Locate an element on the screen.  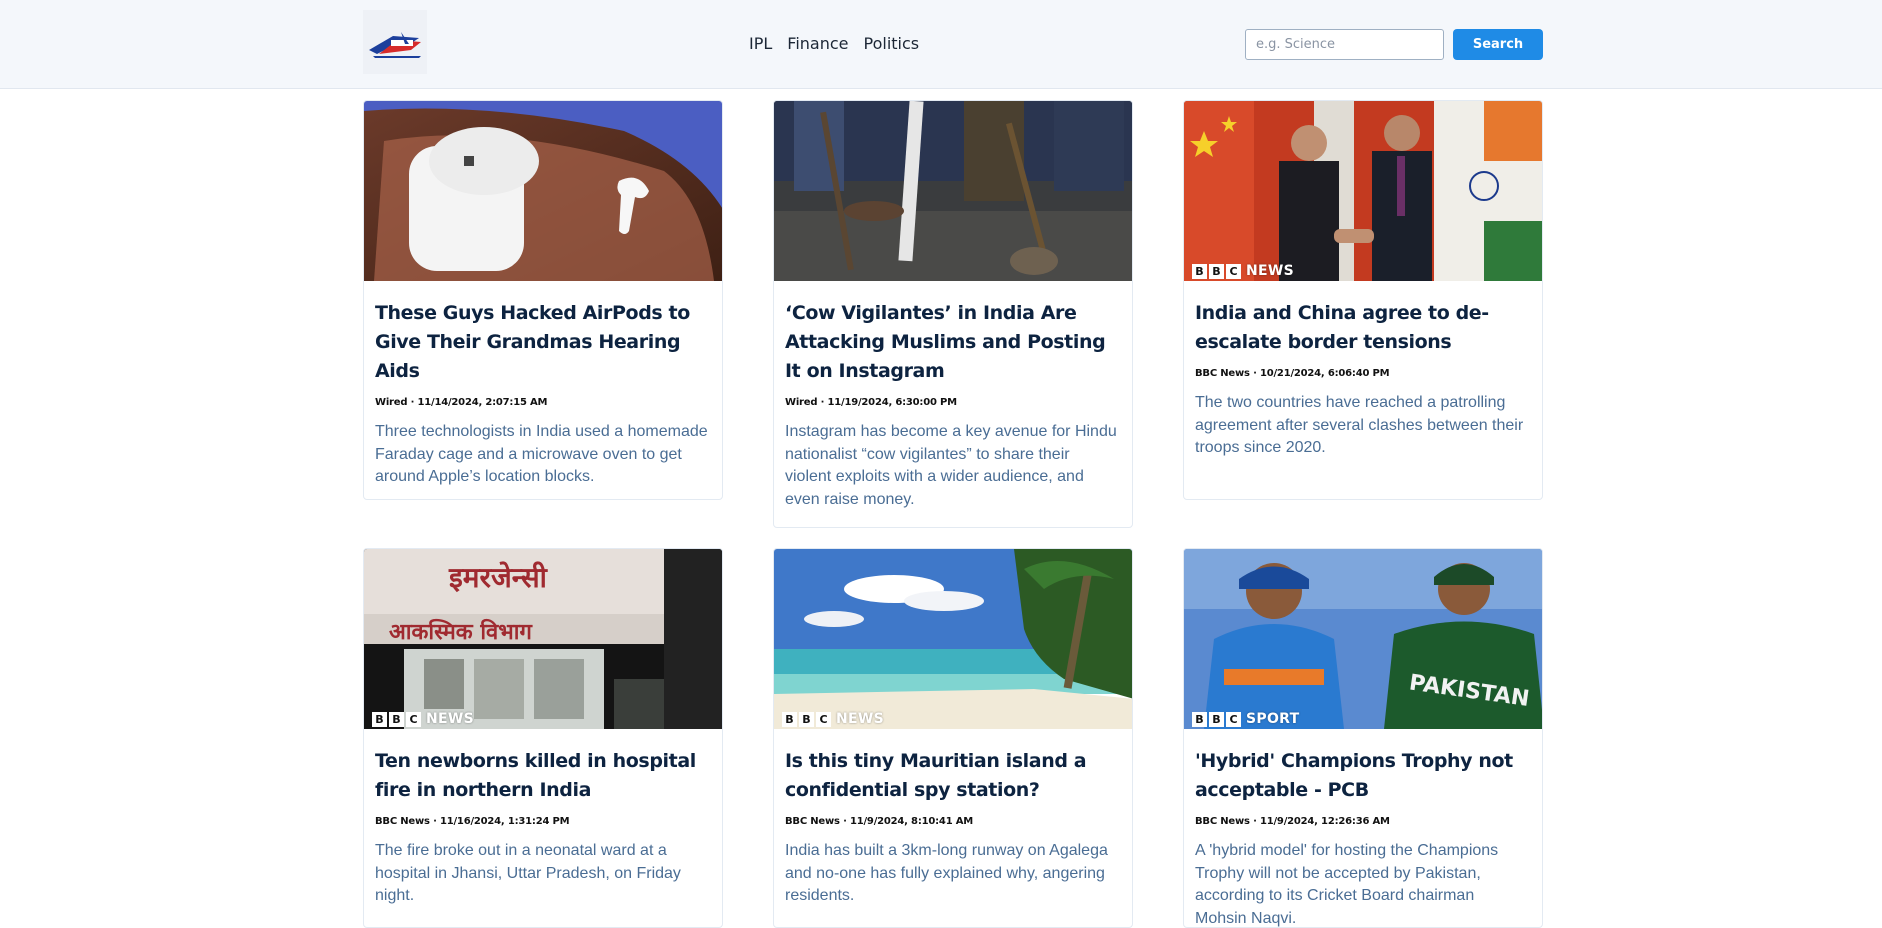
search-input is located at coordinates (1344, 44).